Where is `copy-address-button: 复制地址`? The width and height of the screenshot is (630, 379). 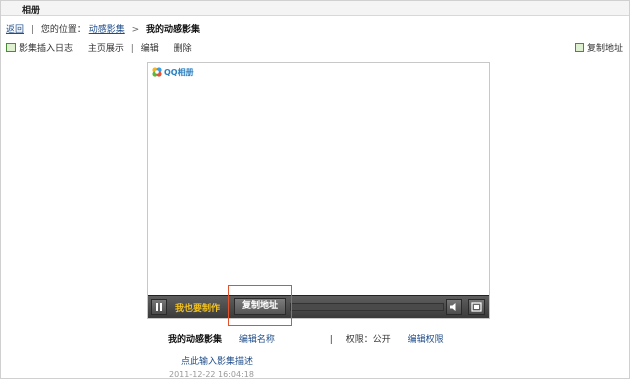
copy-address-button: 复制地址 is located at coordinates (598, 47).